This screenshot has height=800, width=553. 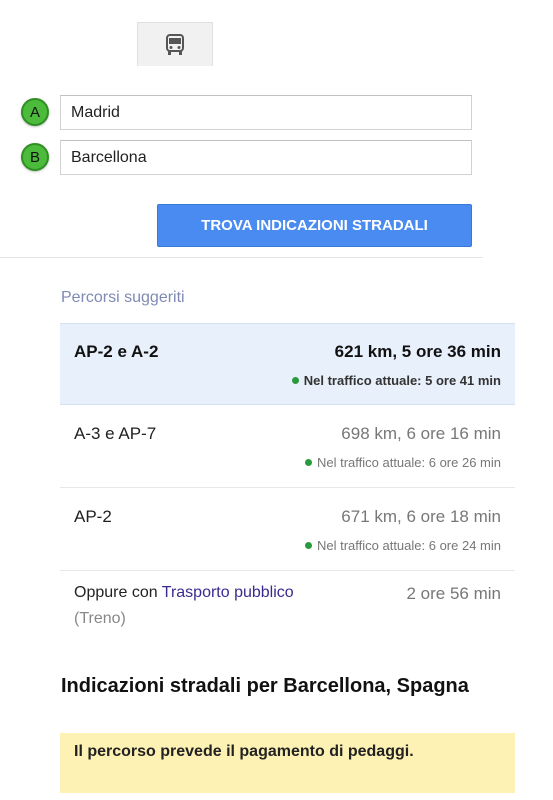 I want to click on transit-prefix: Oppure con, so click(x=116, y=592).